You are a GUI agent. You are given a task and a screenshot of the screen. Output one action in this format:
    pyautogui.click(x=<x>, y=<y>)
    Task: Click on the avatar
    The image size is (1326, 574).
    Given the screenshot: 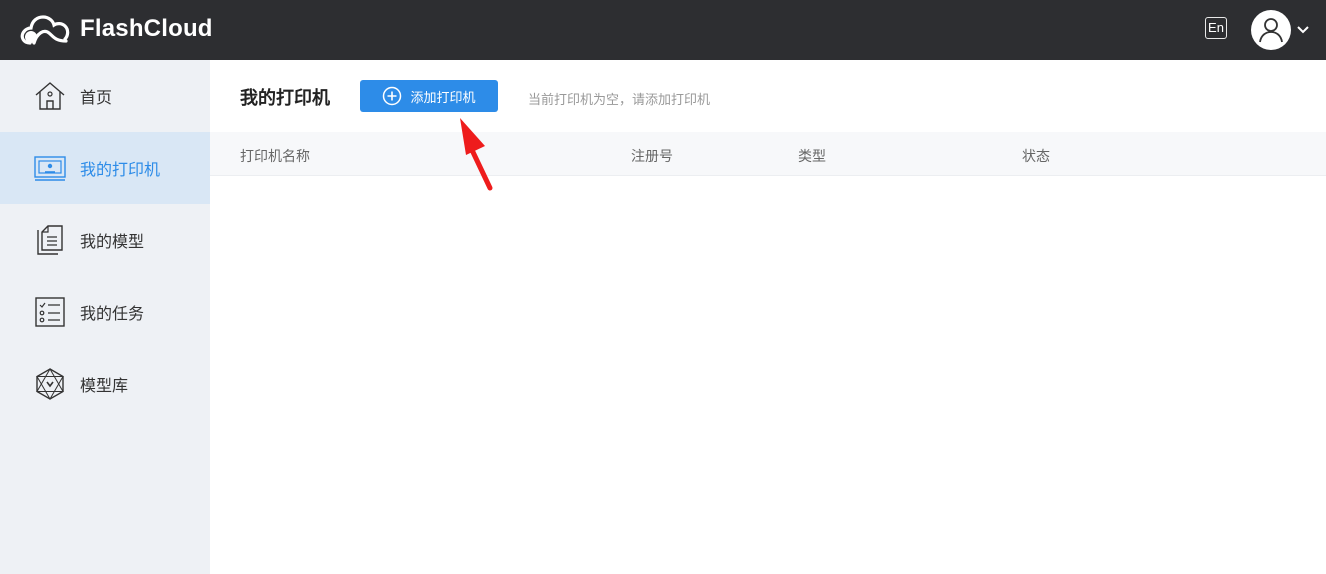 What is the action you would take?
    pyautogui.click(x=1271, y=30)
    